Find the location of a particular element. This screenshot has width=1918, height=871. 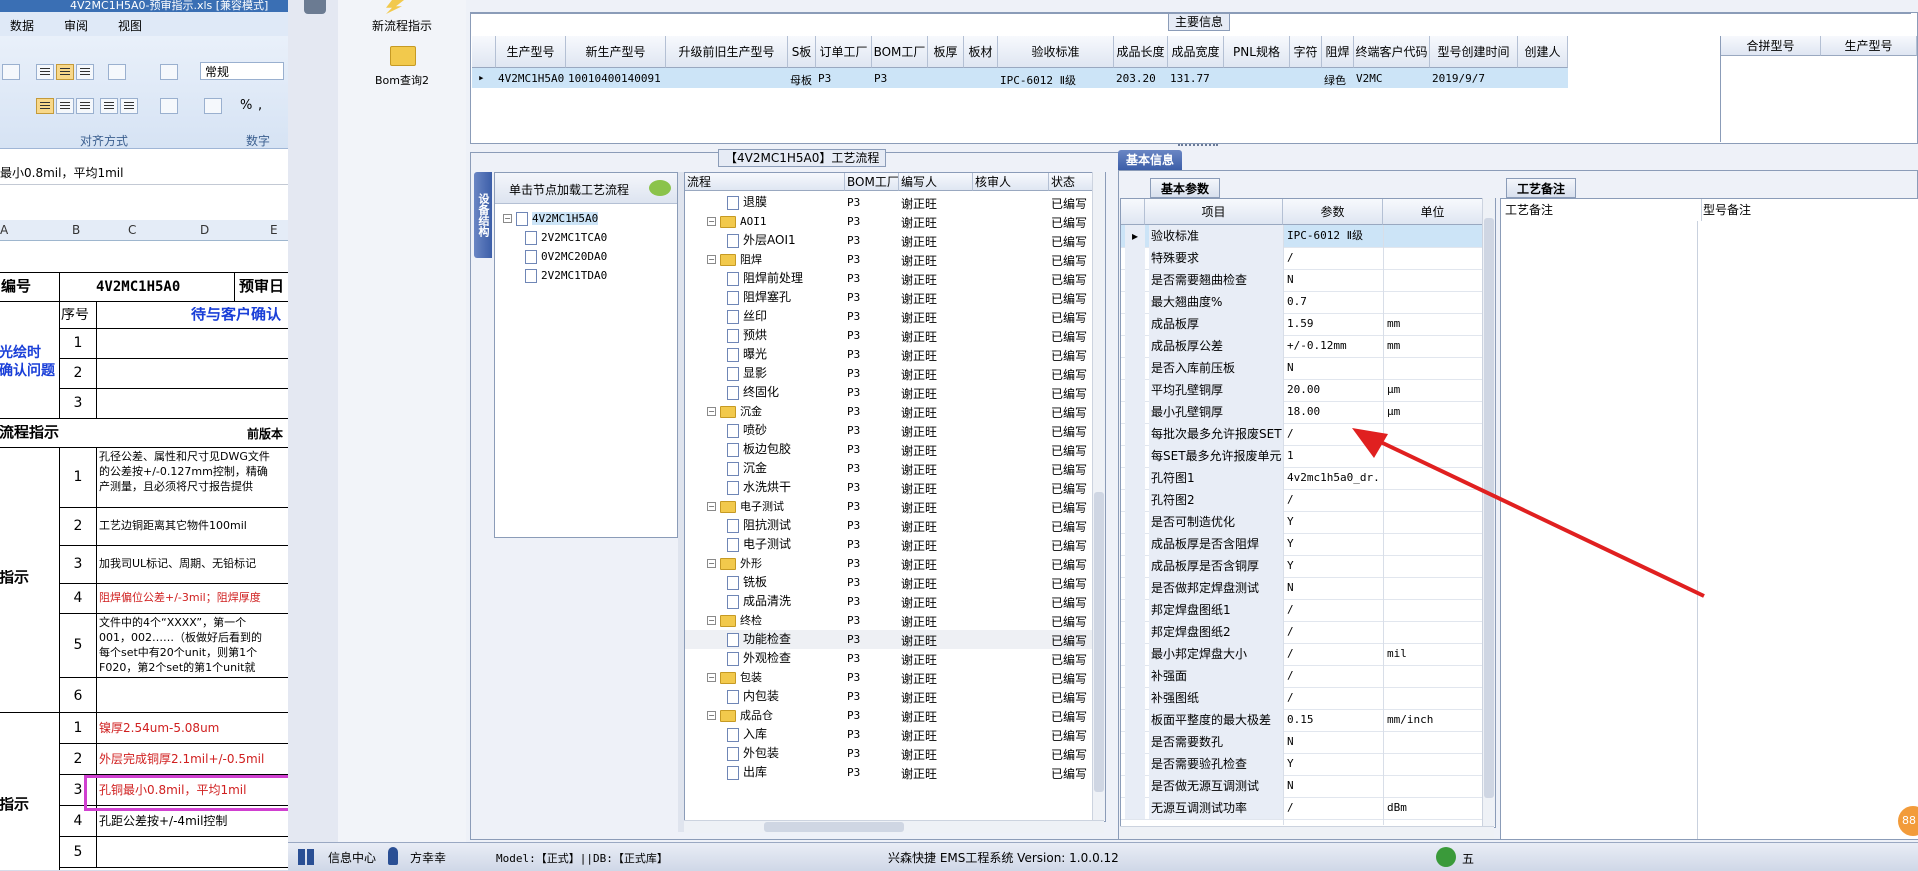

process-row: 电子测试 P3 谢正旺 已编写 is located at coordinates (895, 544).